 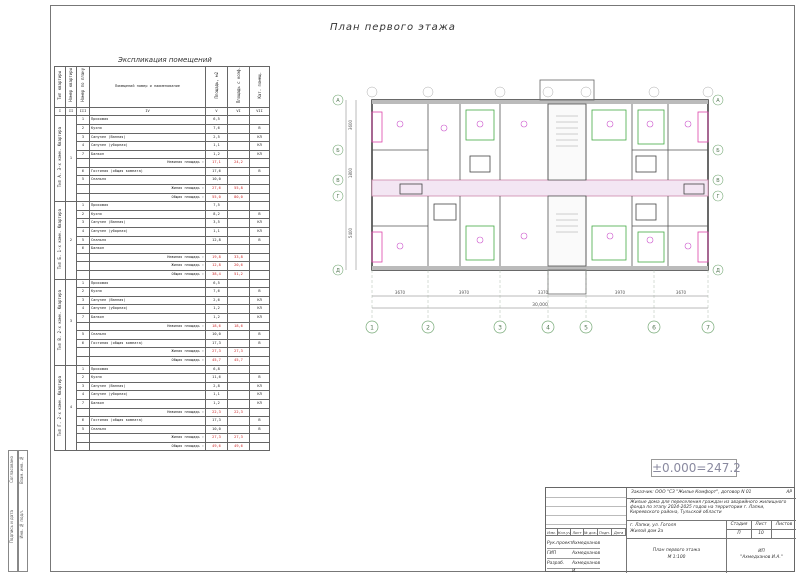 I want to click on address-cell: г. Лапки, ул. Гоголя Жилой дом 2а, so click(x=676, y=529).